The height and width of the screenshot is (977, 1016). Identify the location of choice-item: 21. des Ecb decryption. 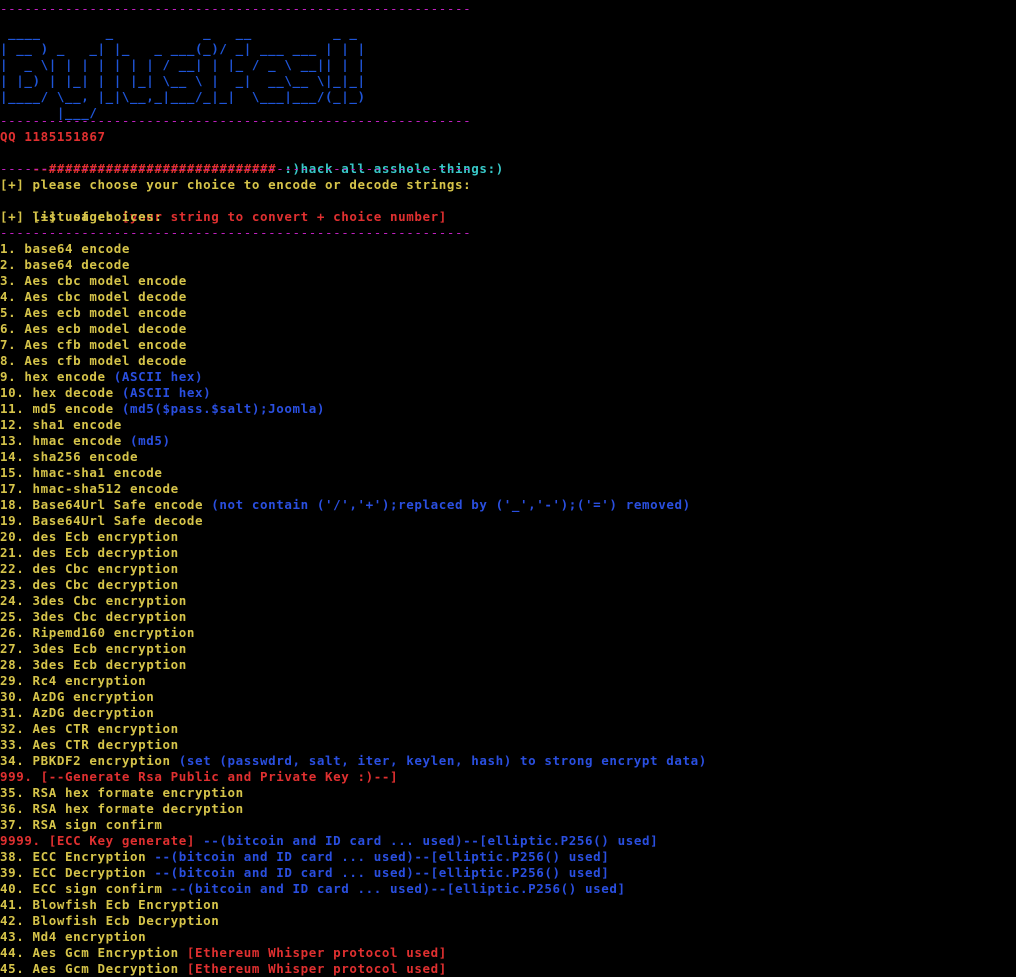
(89, 553).